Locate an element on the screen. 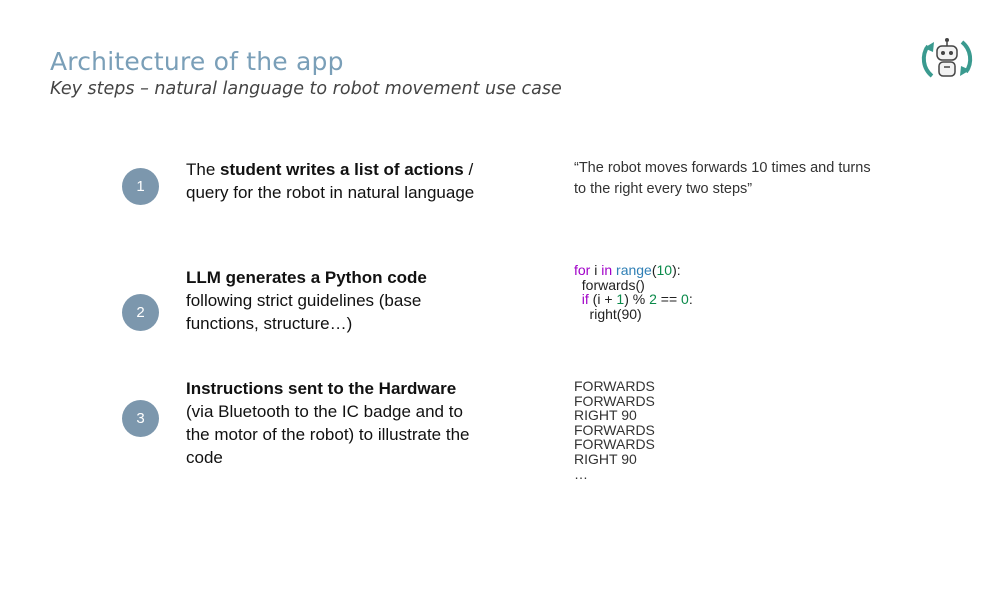 This screenshot has height=591, width=1000. code-line-2: forwards() is located at coordinates (609, 284).